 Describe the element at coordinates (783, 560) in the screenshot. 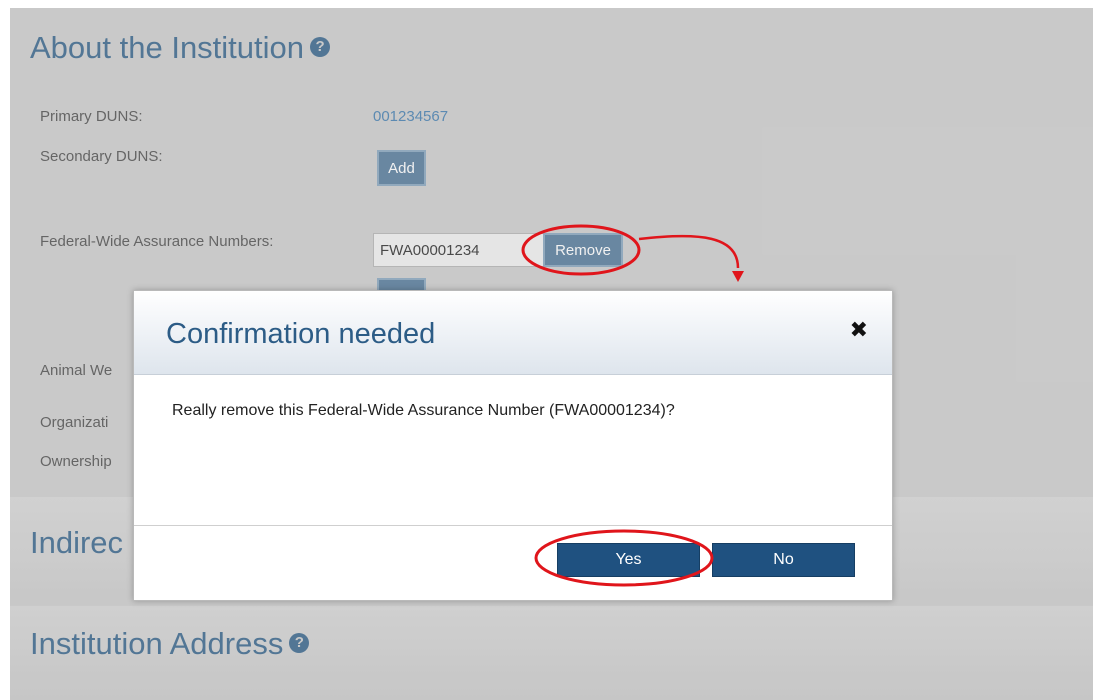

I see `no-button: No` at that location.